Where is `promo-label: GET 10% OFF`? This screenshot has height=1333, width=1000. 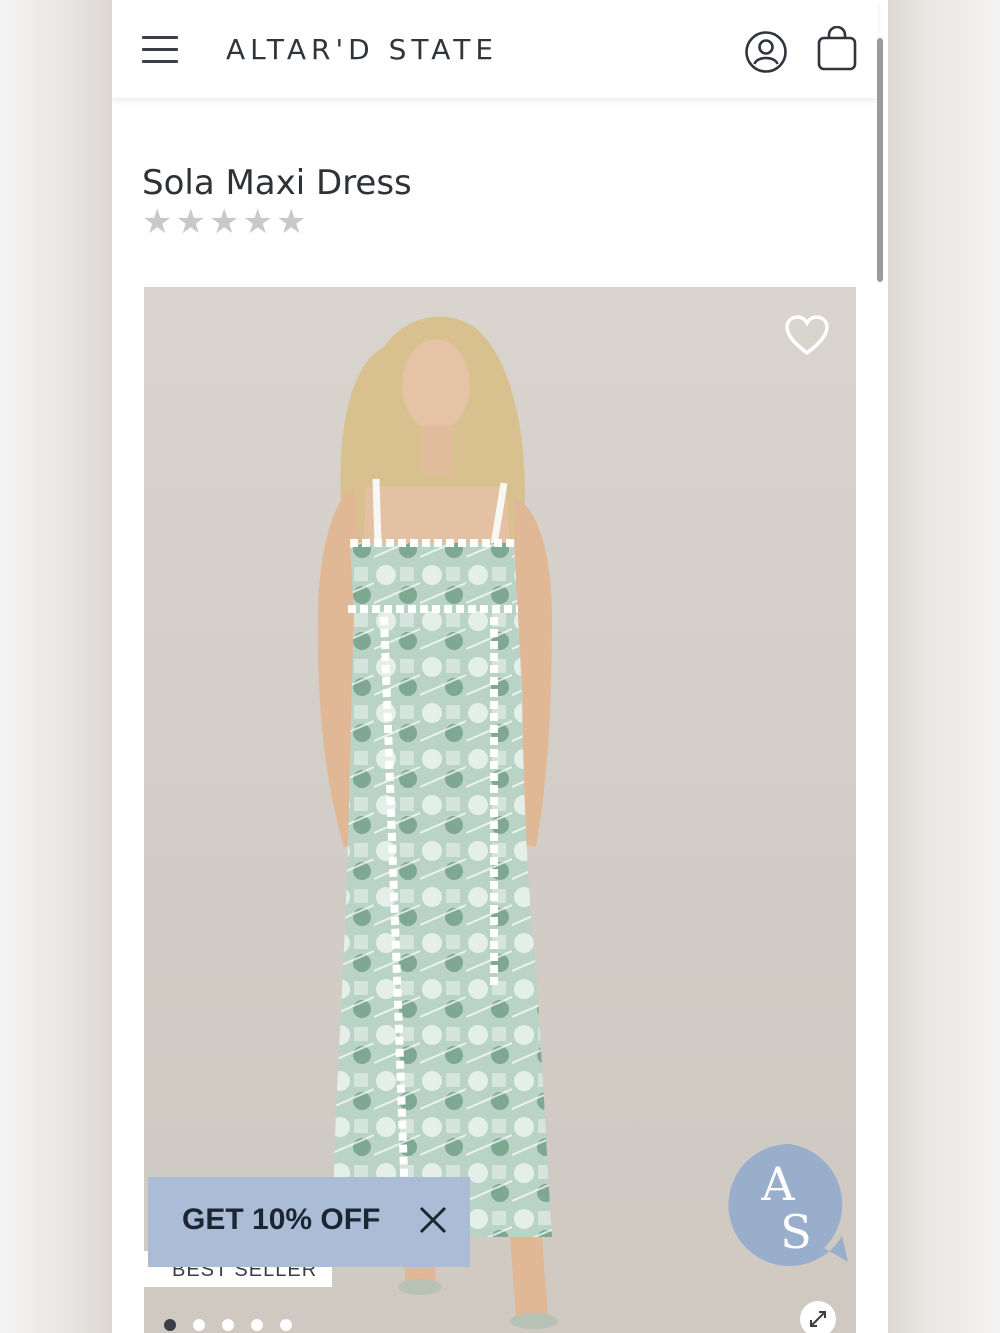
promo-label: GET 10% OFF is located at coordinates (281, 1220).